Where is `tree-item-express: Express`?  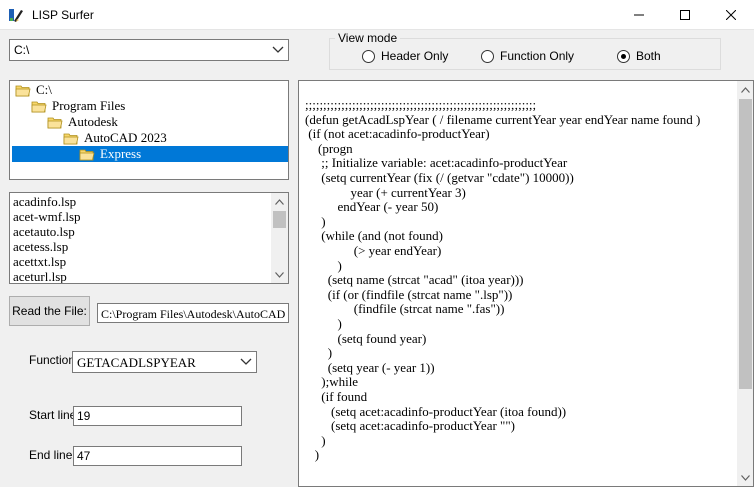
tree-item-express: Express is located at coordinates (111, 154).